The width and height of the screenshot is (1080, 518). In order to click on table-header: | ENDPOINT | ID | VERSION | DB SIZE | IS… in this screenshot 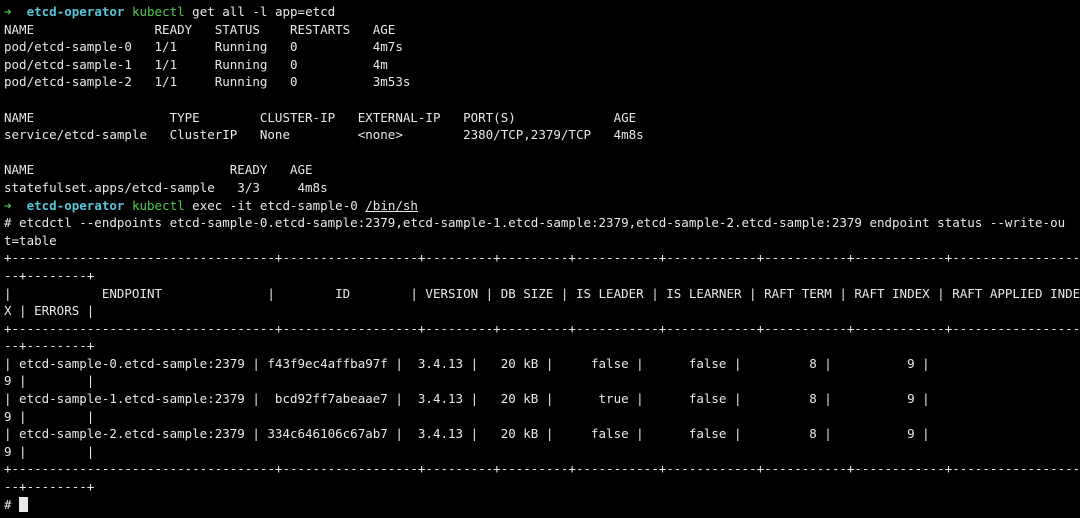, I will do `click(542, 293)`.